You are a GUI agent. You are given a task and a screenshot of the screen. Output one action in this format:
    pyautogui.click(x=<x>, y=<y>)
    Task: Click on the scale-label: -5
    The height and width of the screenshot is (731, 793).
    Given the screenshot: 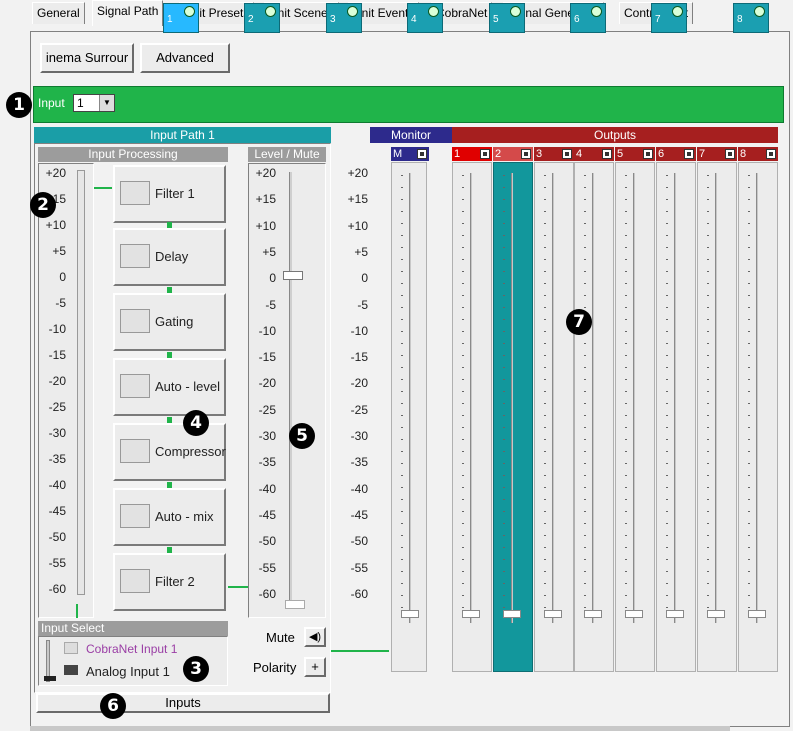 What is the action you would take?
    pyautogui.click(x=270, y=304)
    